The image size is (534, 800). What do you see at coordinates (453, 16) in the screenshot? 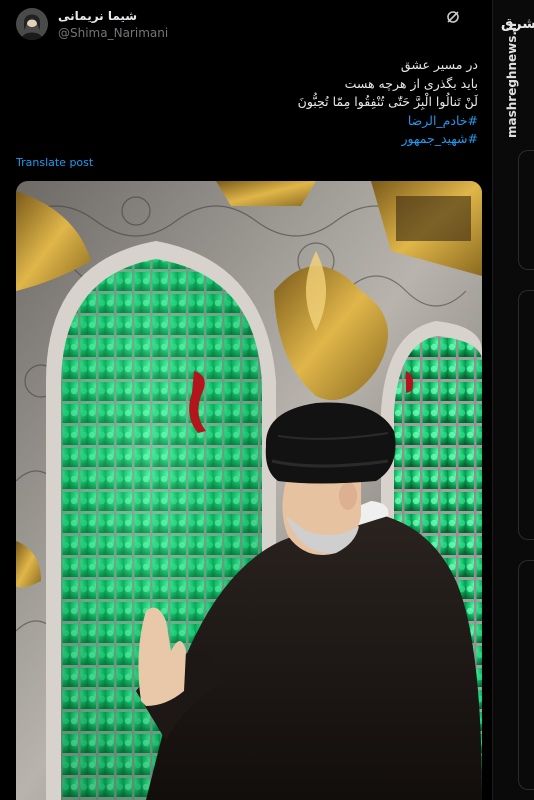
I see `grok-icon` at bounding box center [453, 16].